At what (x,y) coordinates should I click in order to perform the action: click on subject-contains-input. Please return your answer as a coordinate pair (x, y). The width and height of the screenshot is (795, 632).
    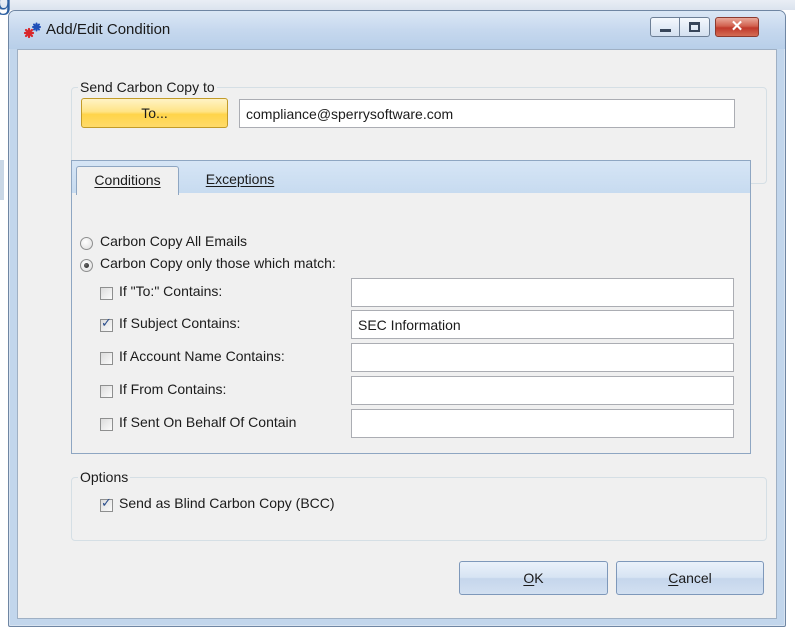
    Looking at the image, I should click on (542, 324).